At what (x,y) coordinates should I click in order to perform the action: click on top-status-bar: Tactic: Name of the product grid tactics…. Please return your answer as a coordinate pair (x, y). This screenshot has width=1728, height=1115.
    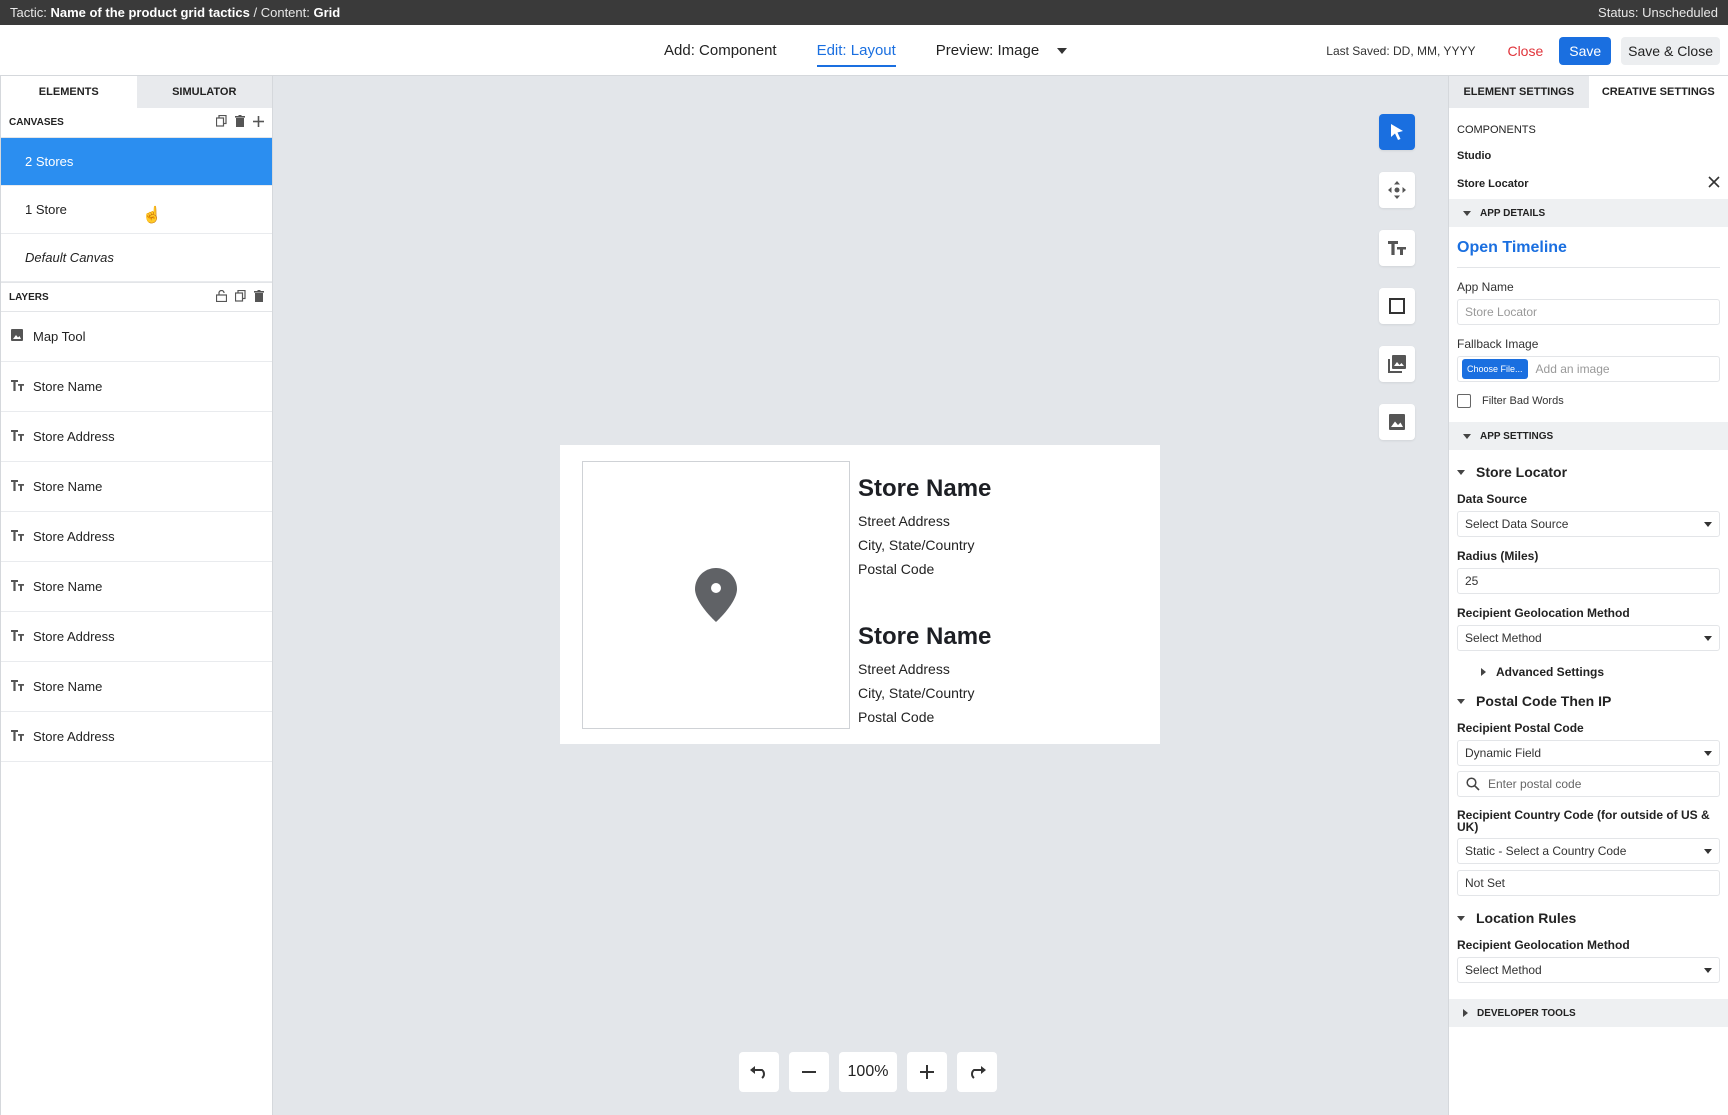
    Looking at the image, I should click on (864, 12).